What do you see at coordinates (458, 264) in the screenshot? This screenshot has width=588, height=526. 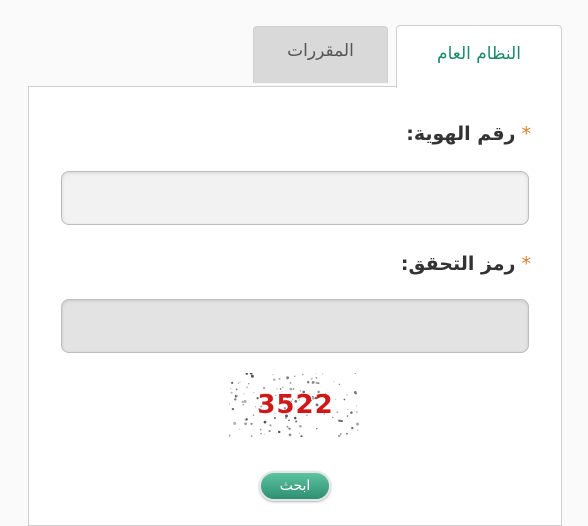 I see `verification-code-label-text: رمز التحقق:` at bounding box center [458, 264].